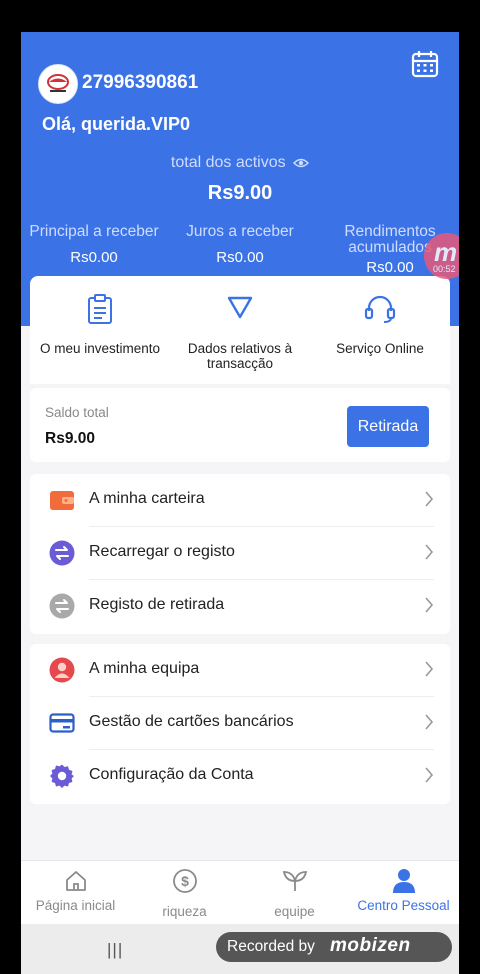 Image resolution: width=480 pixels, height=974 pixels. Describe the element at coordinates (301, 163) in the screenshot. I see `eye-icon` at that location.